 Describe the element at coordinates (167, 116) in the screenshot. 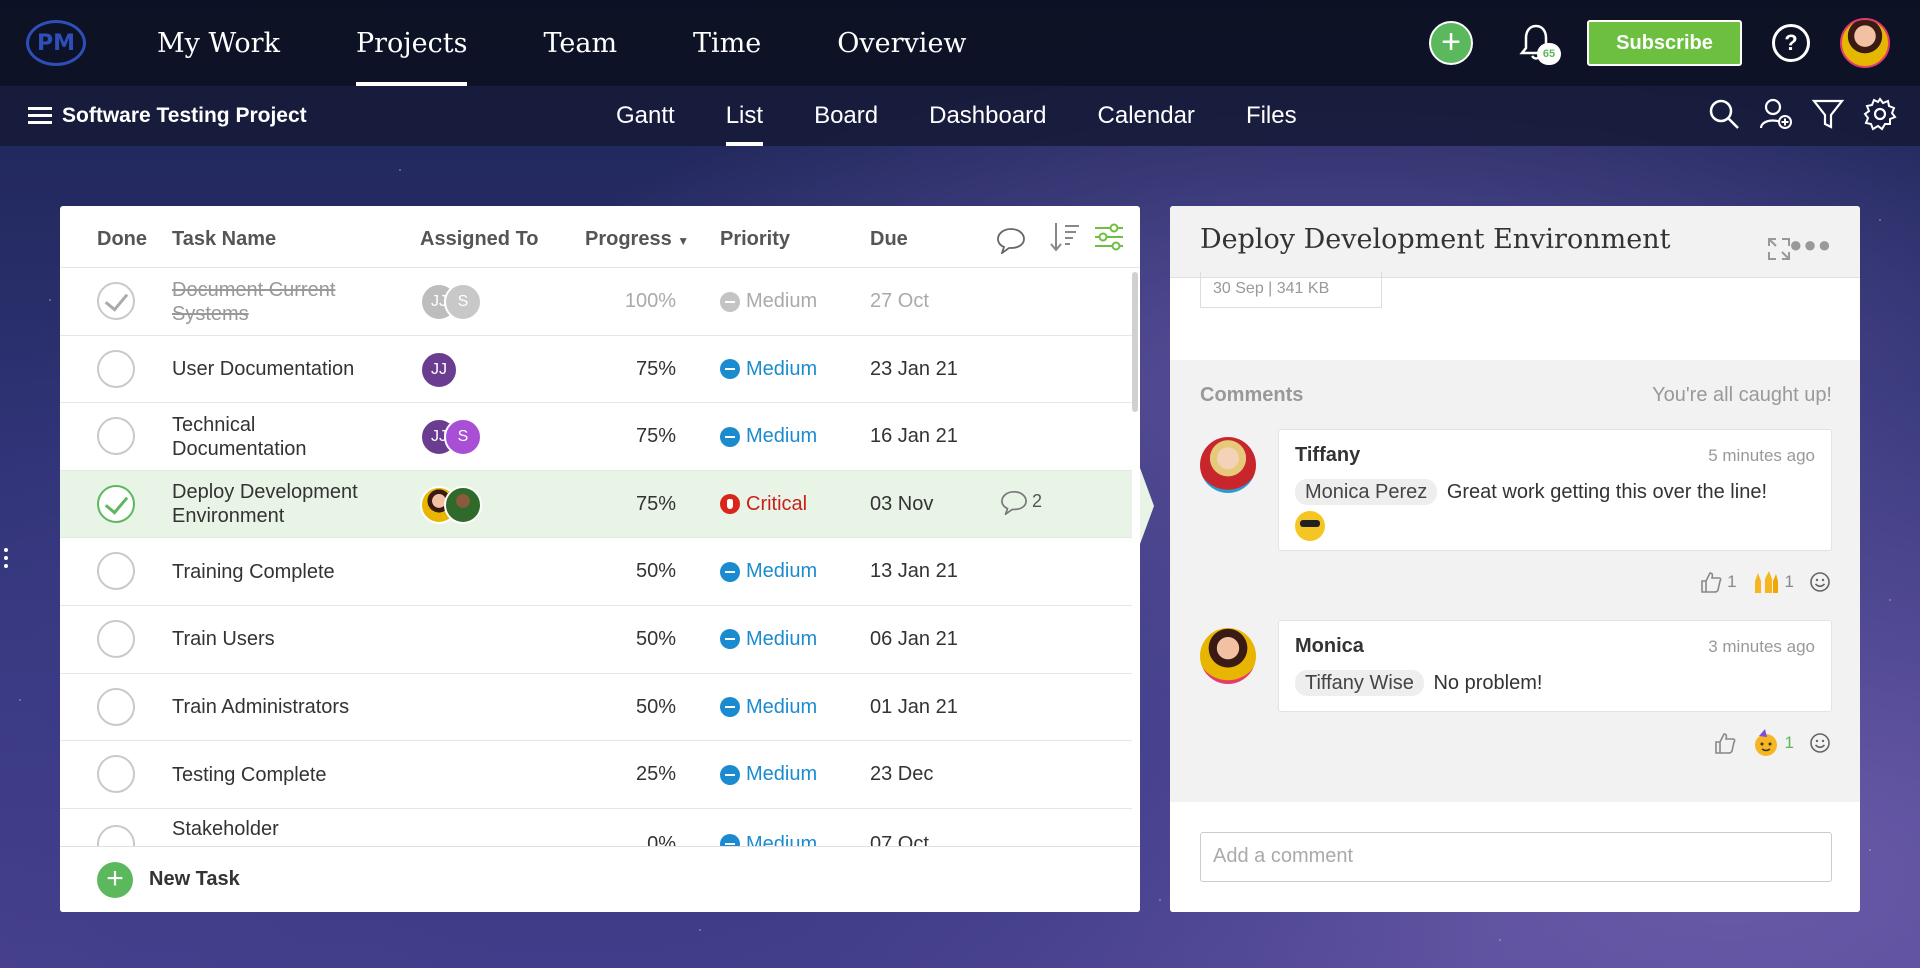

I see `project-menu: Software Testing Project` at that location.